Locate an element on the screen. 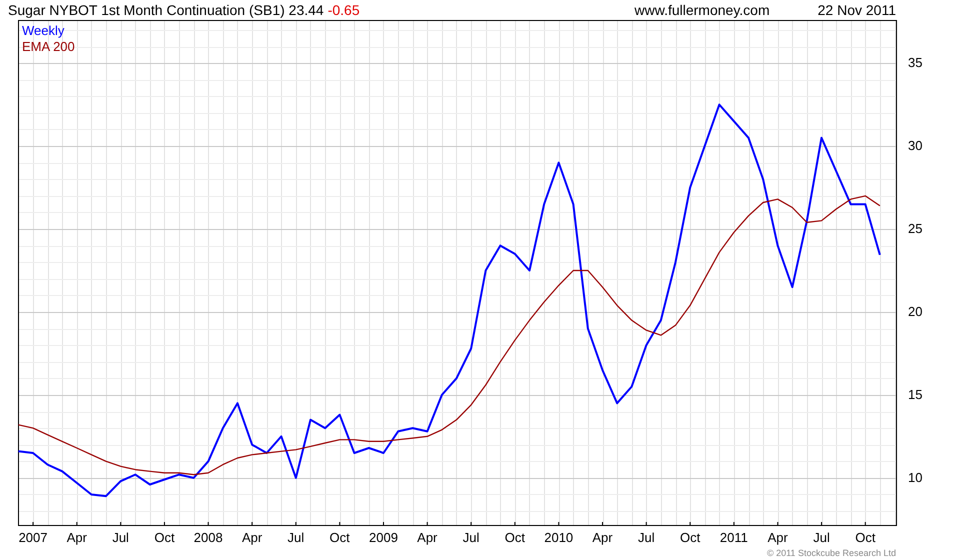 The image size is (980, 560). chart-title: Sugar NYBOT 1st Month Continuation (SB1) 23.44 is located at coordinates (166, 10).